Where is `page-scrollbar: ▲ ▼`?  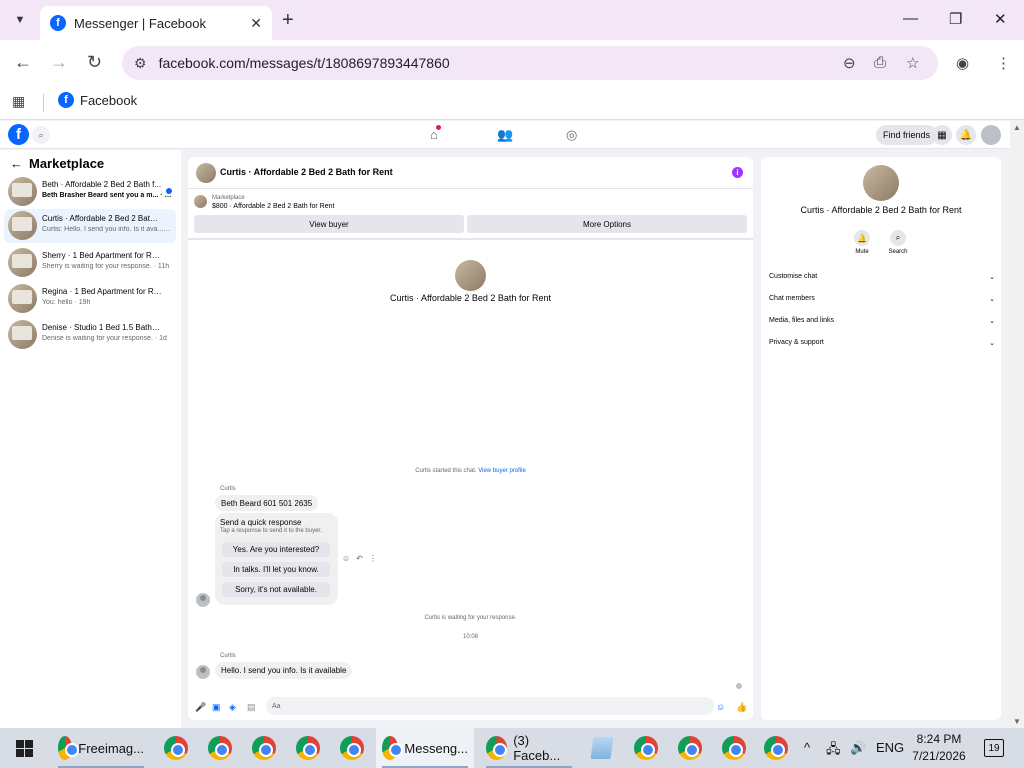 page-scrollbar: ▲ ▼ is located at coordinates (1017, 424).